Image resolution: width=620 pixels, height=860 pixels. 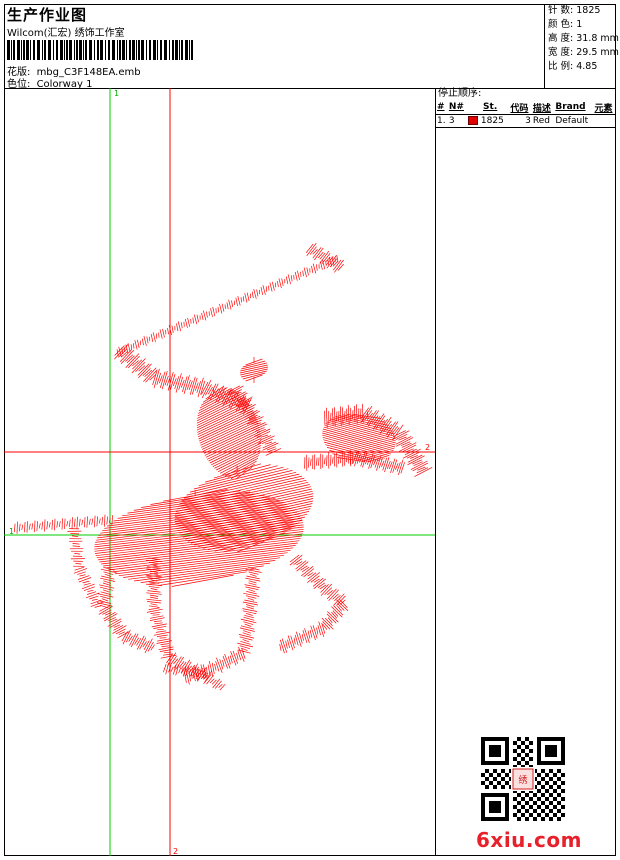 What do you see at coordinates (441, 121) in the screenshot?
I see `row-index: 1.` at bounding box center [441, 121].